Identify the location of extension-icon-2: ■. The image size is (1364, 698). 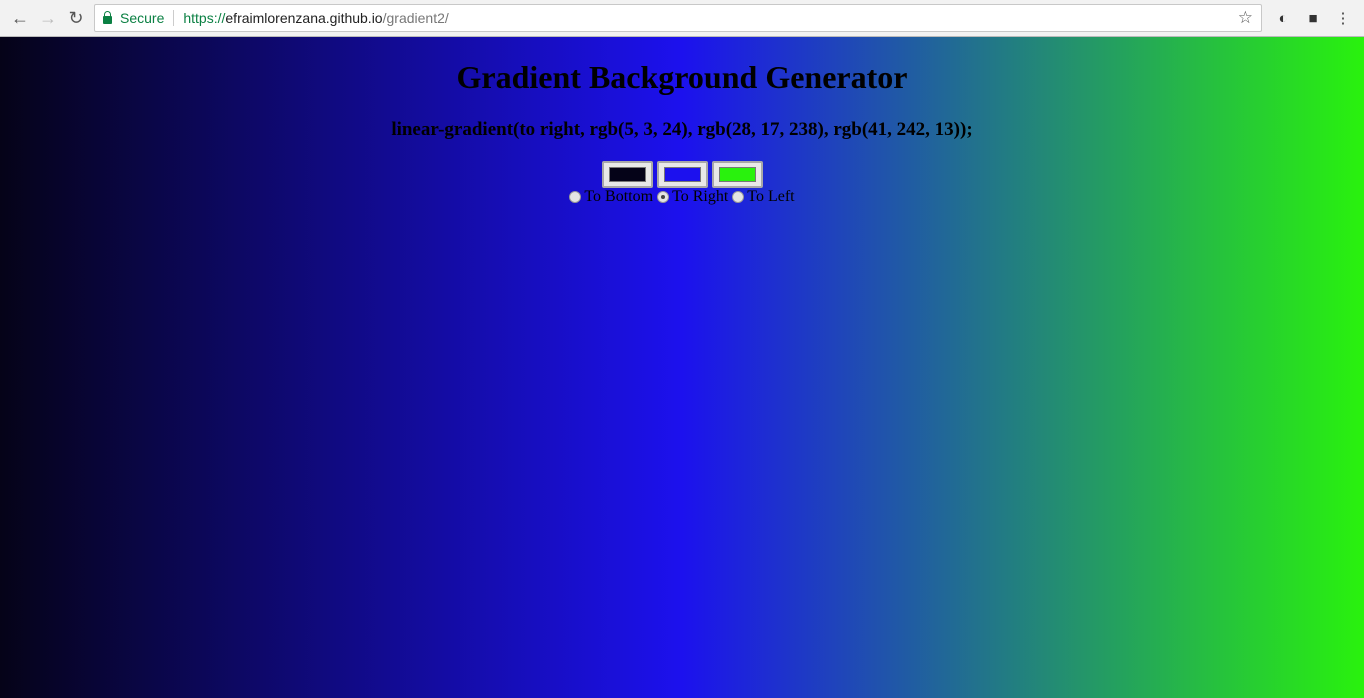
(1313, 18).